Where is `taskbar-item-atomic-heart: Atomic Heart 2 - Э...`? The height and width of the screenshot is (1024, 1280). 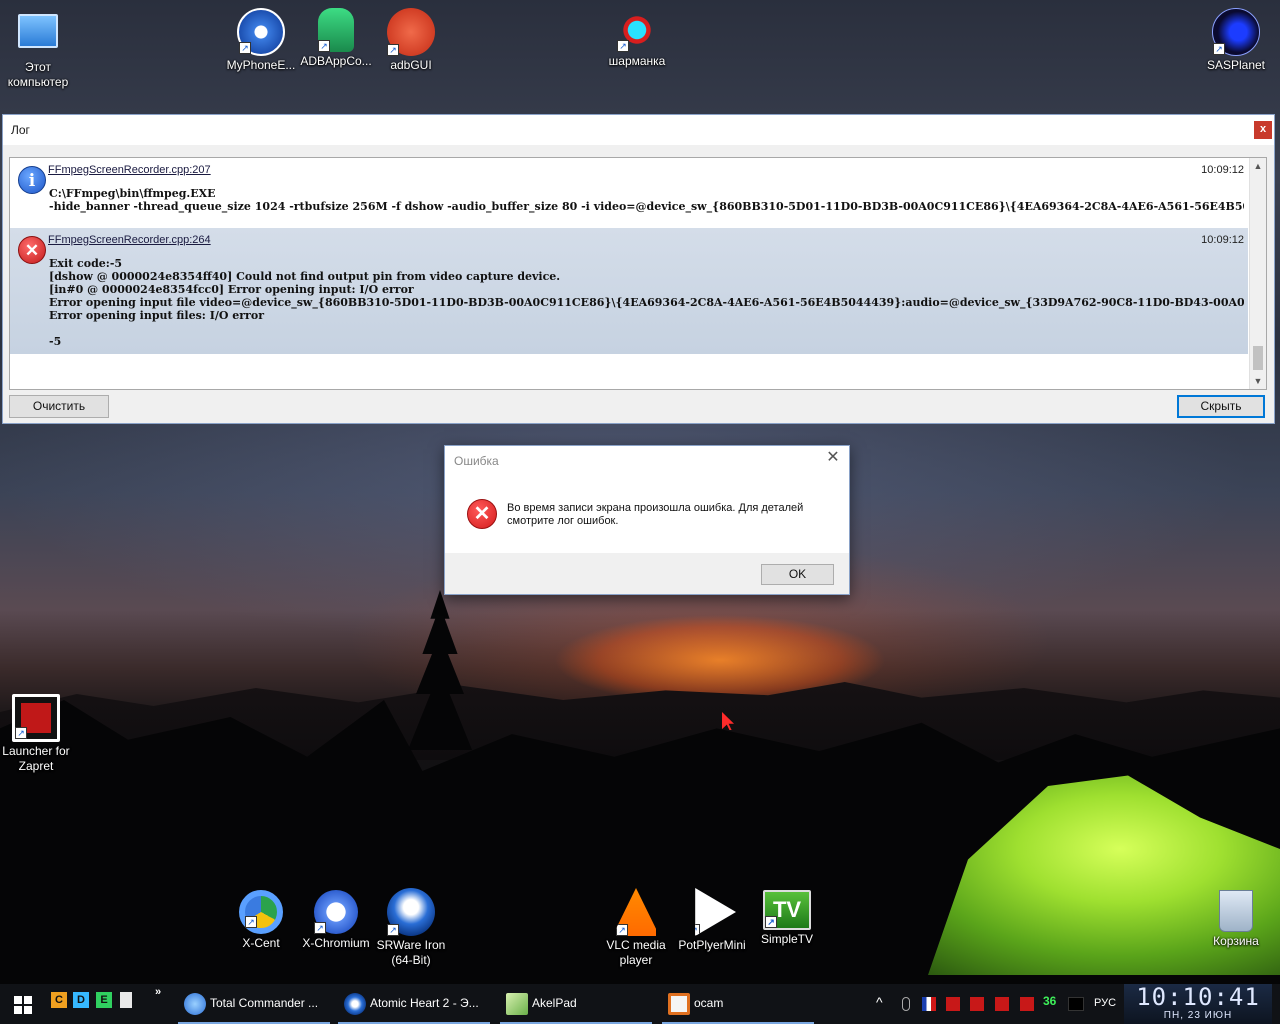 taskbar-item-atomic-heart: Atomic Heart 2 - Э... is located at coordinates (414, 1004).